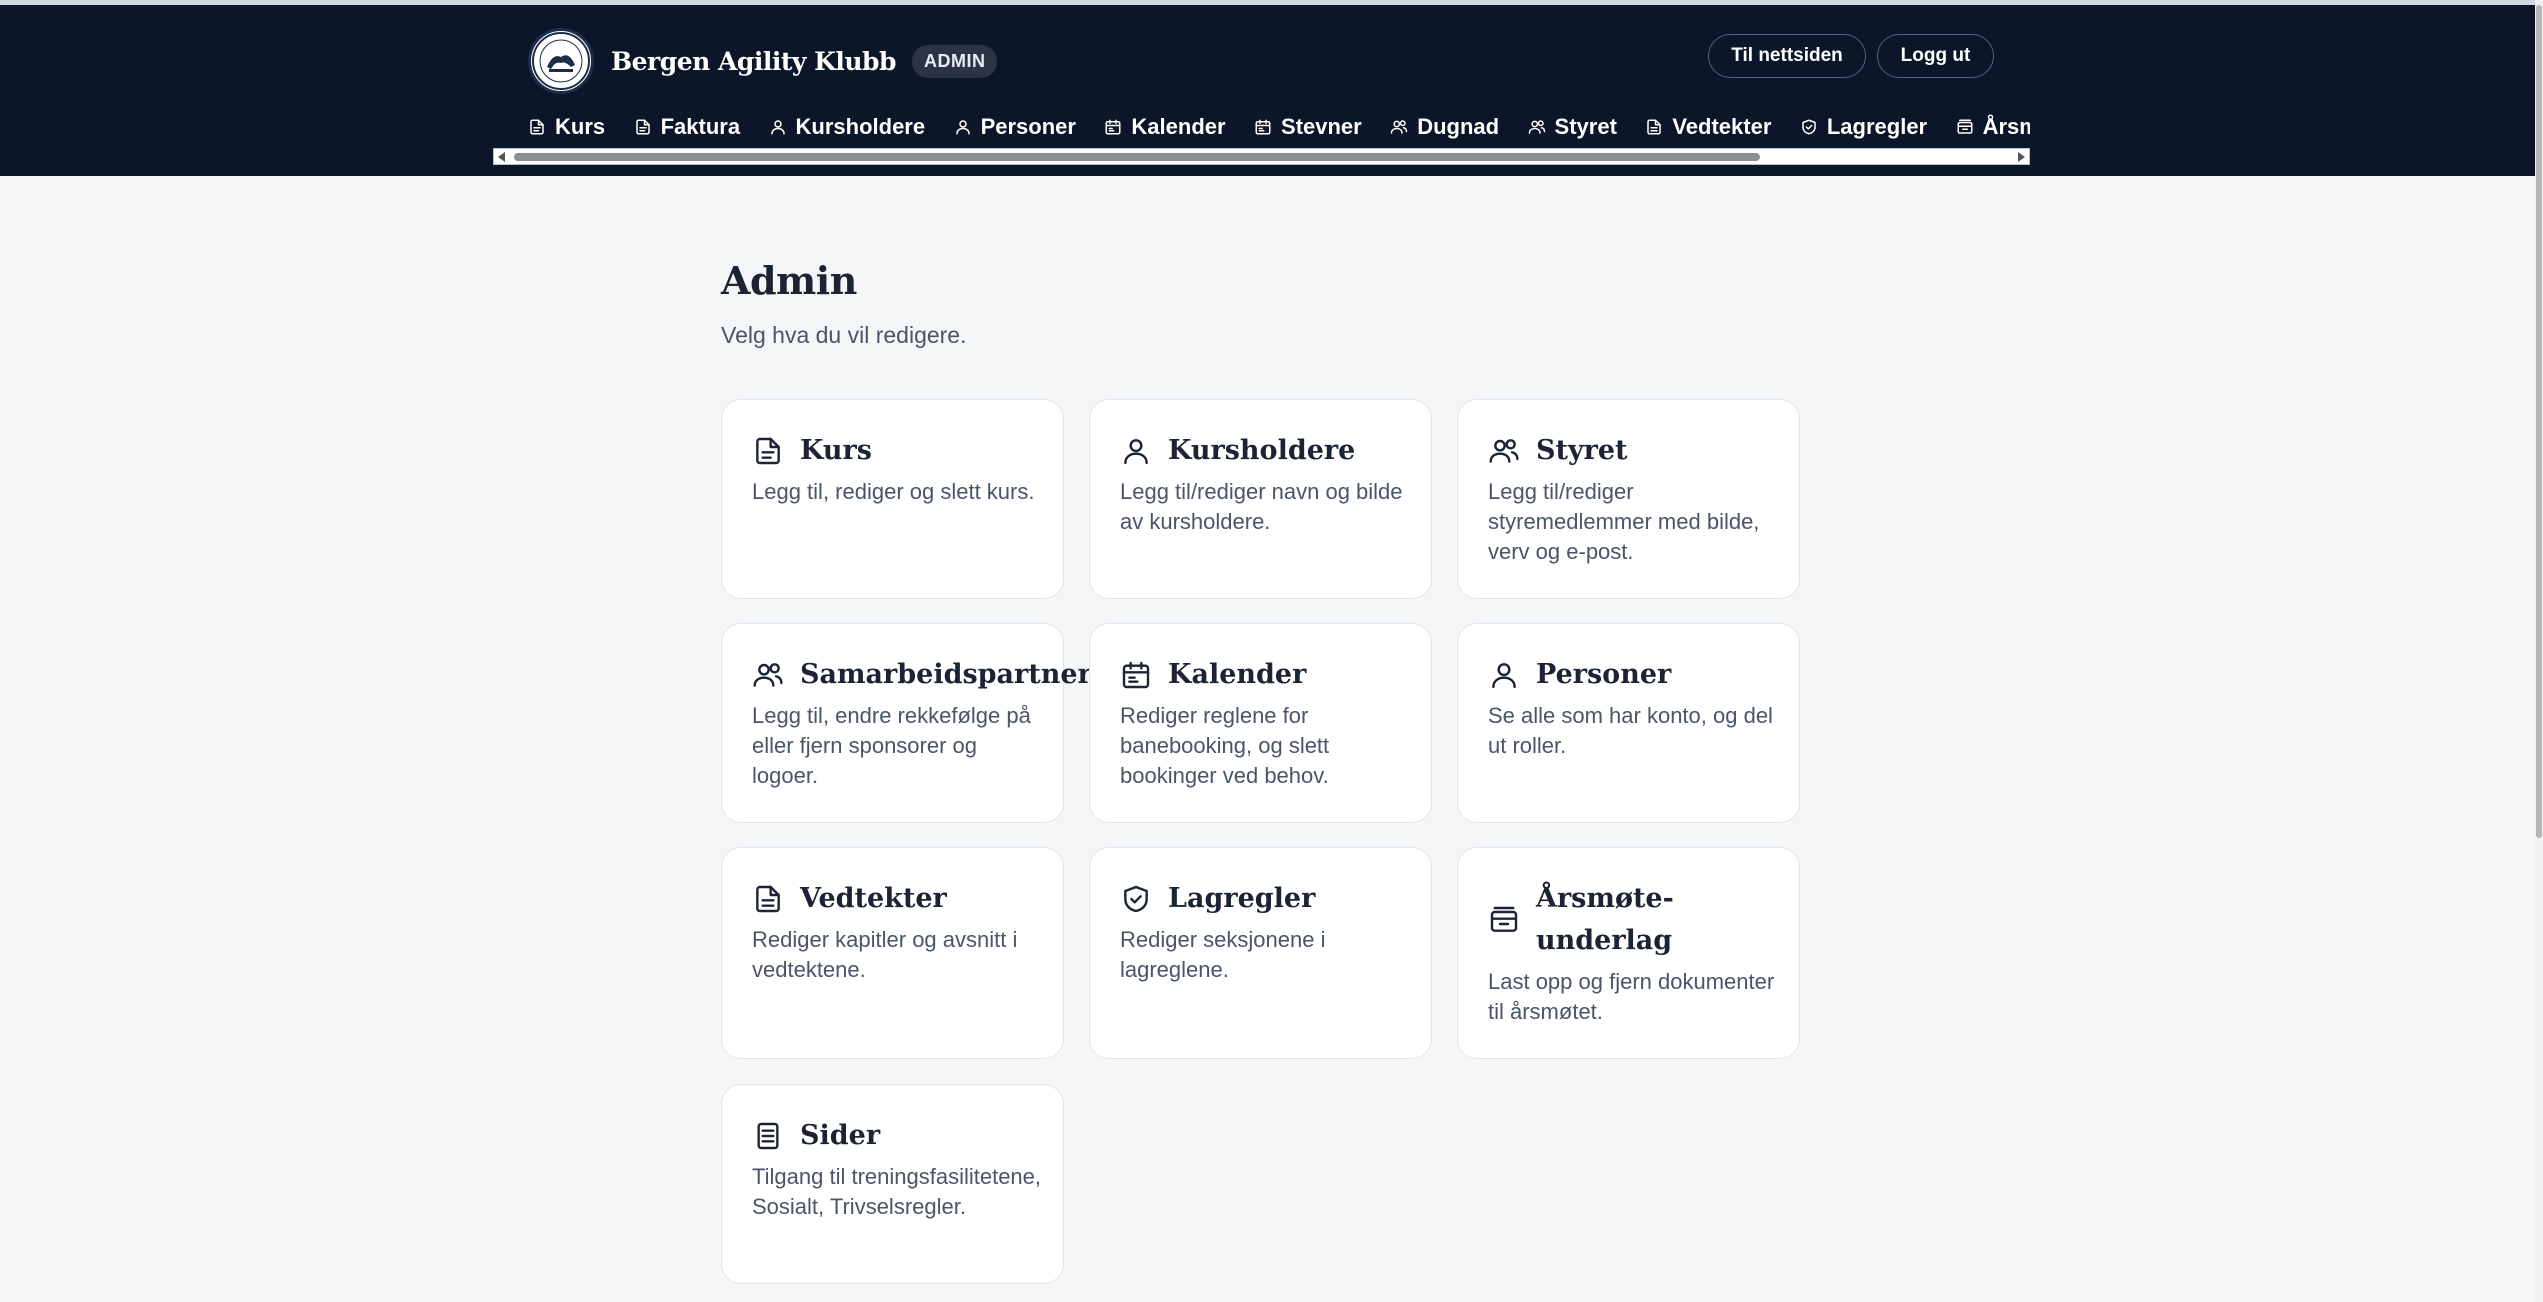 Image resolution: width=2543 pixels, height=1302 pixels. I want to click on nav-item-faktura: Faktura, so click(687, 127).